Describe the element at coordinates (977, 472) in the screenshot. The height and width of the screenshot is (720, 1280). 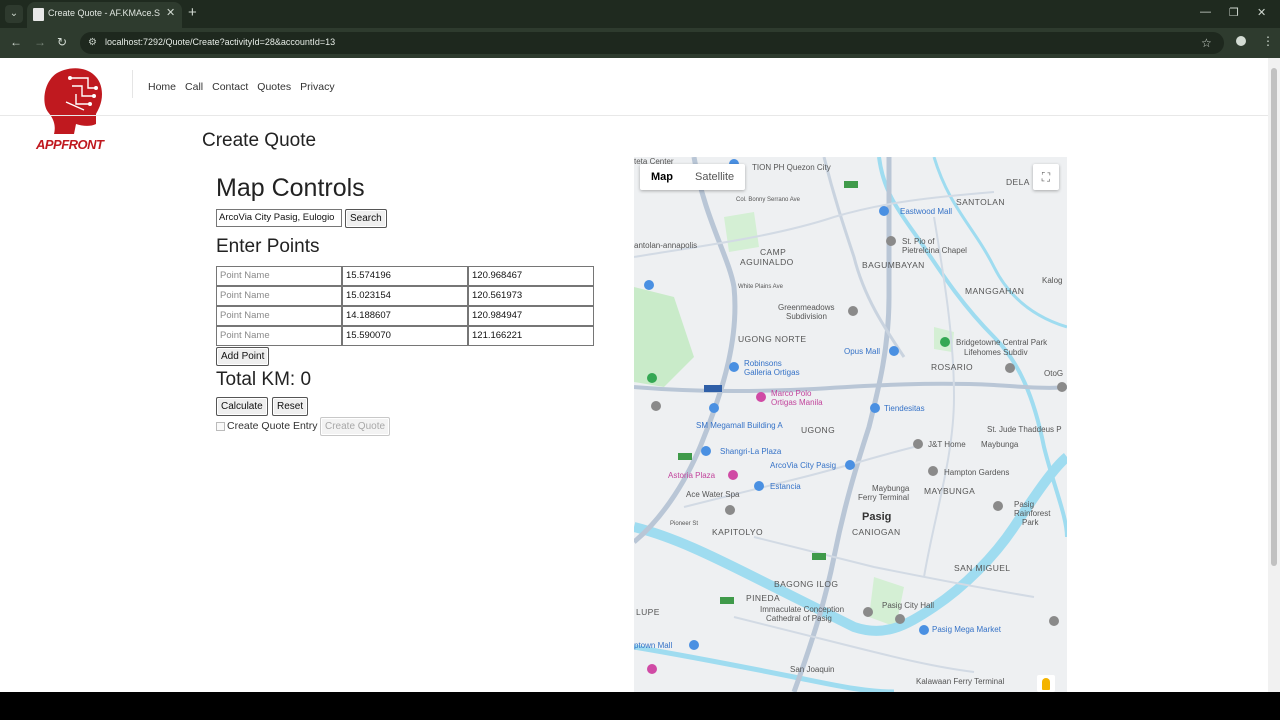
I see `map-label: Hampton Gardens` at that location.